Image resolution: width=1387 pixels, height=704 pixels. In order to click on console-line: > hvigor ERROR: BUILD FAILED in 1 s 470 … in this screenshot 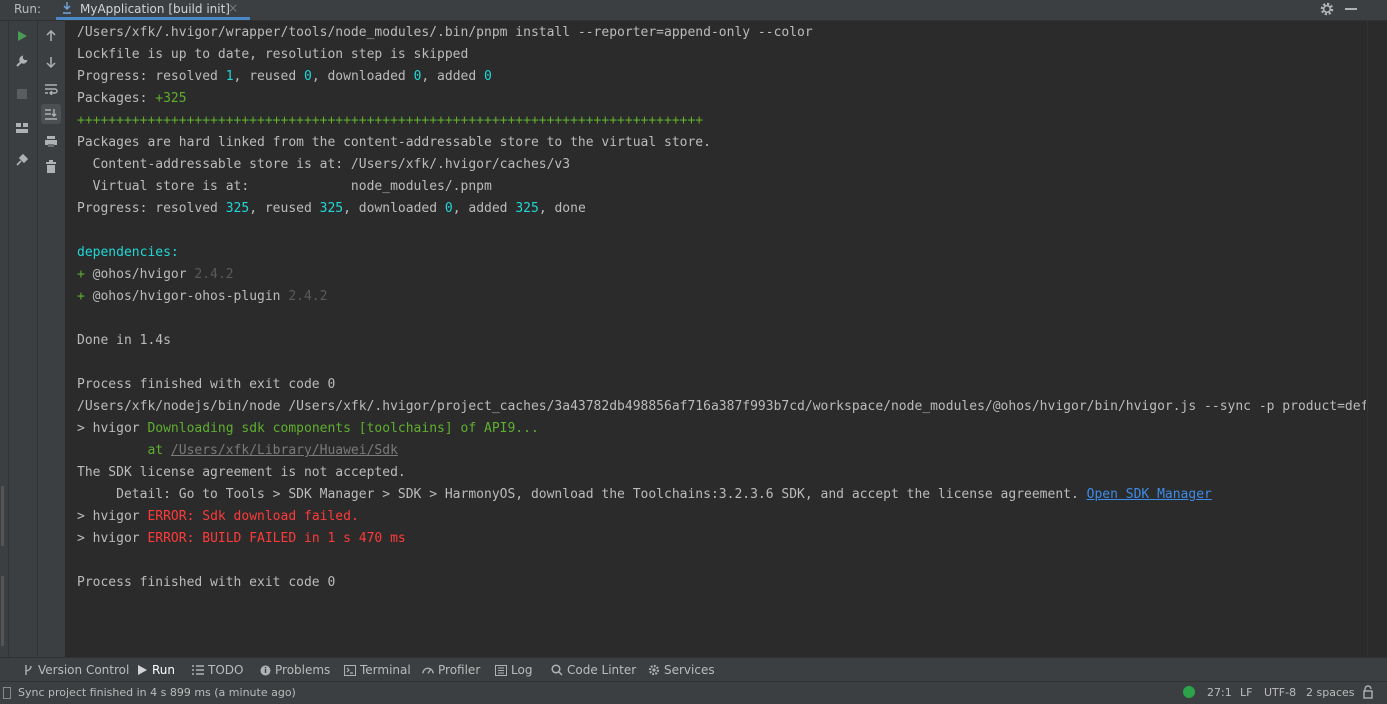, I will do `click(241, 539)`.